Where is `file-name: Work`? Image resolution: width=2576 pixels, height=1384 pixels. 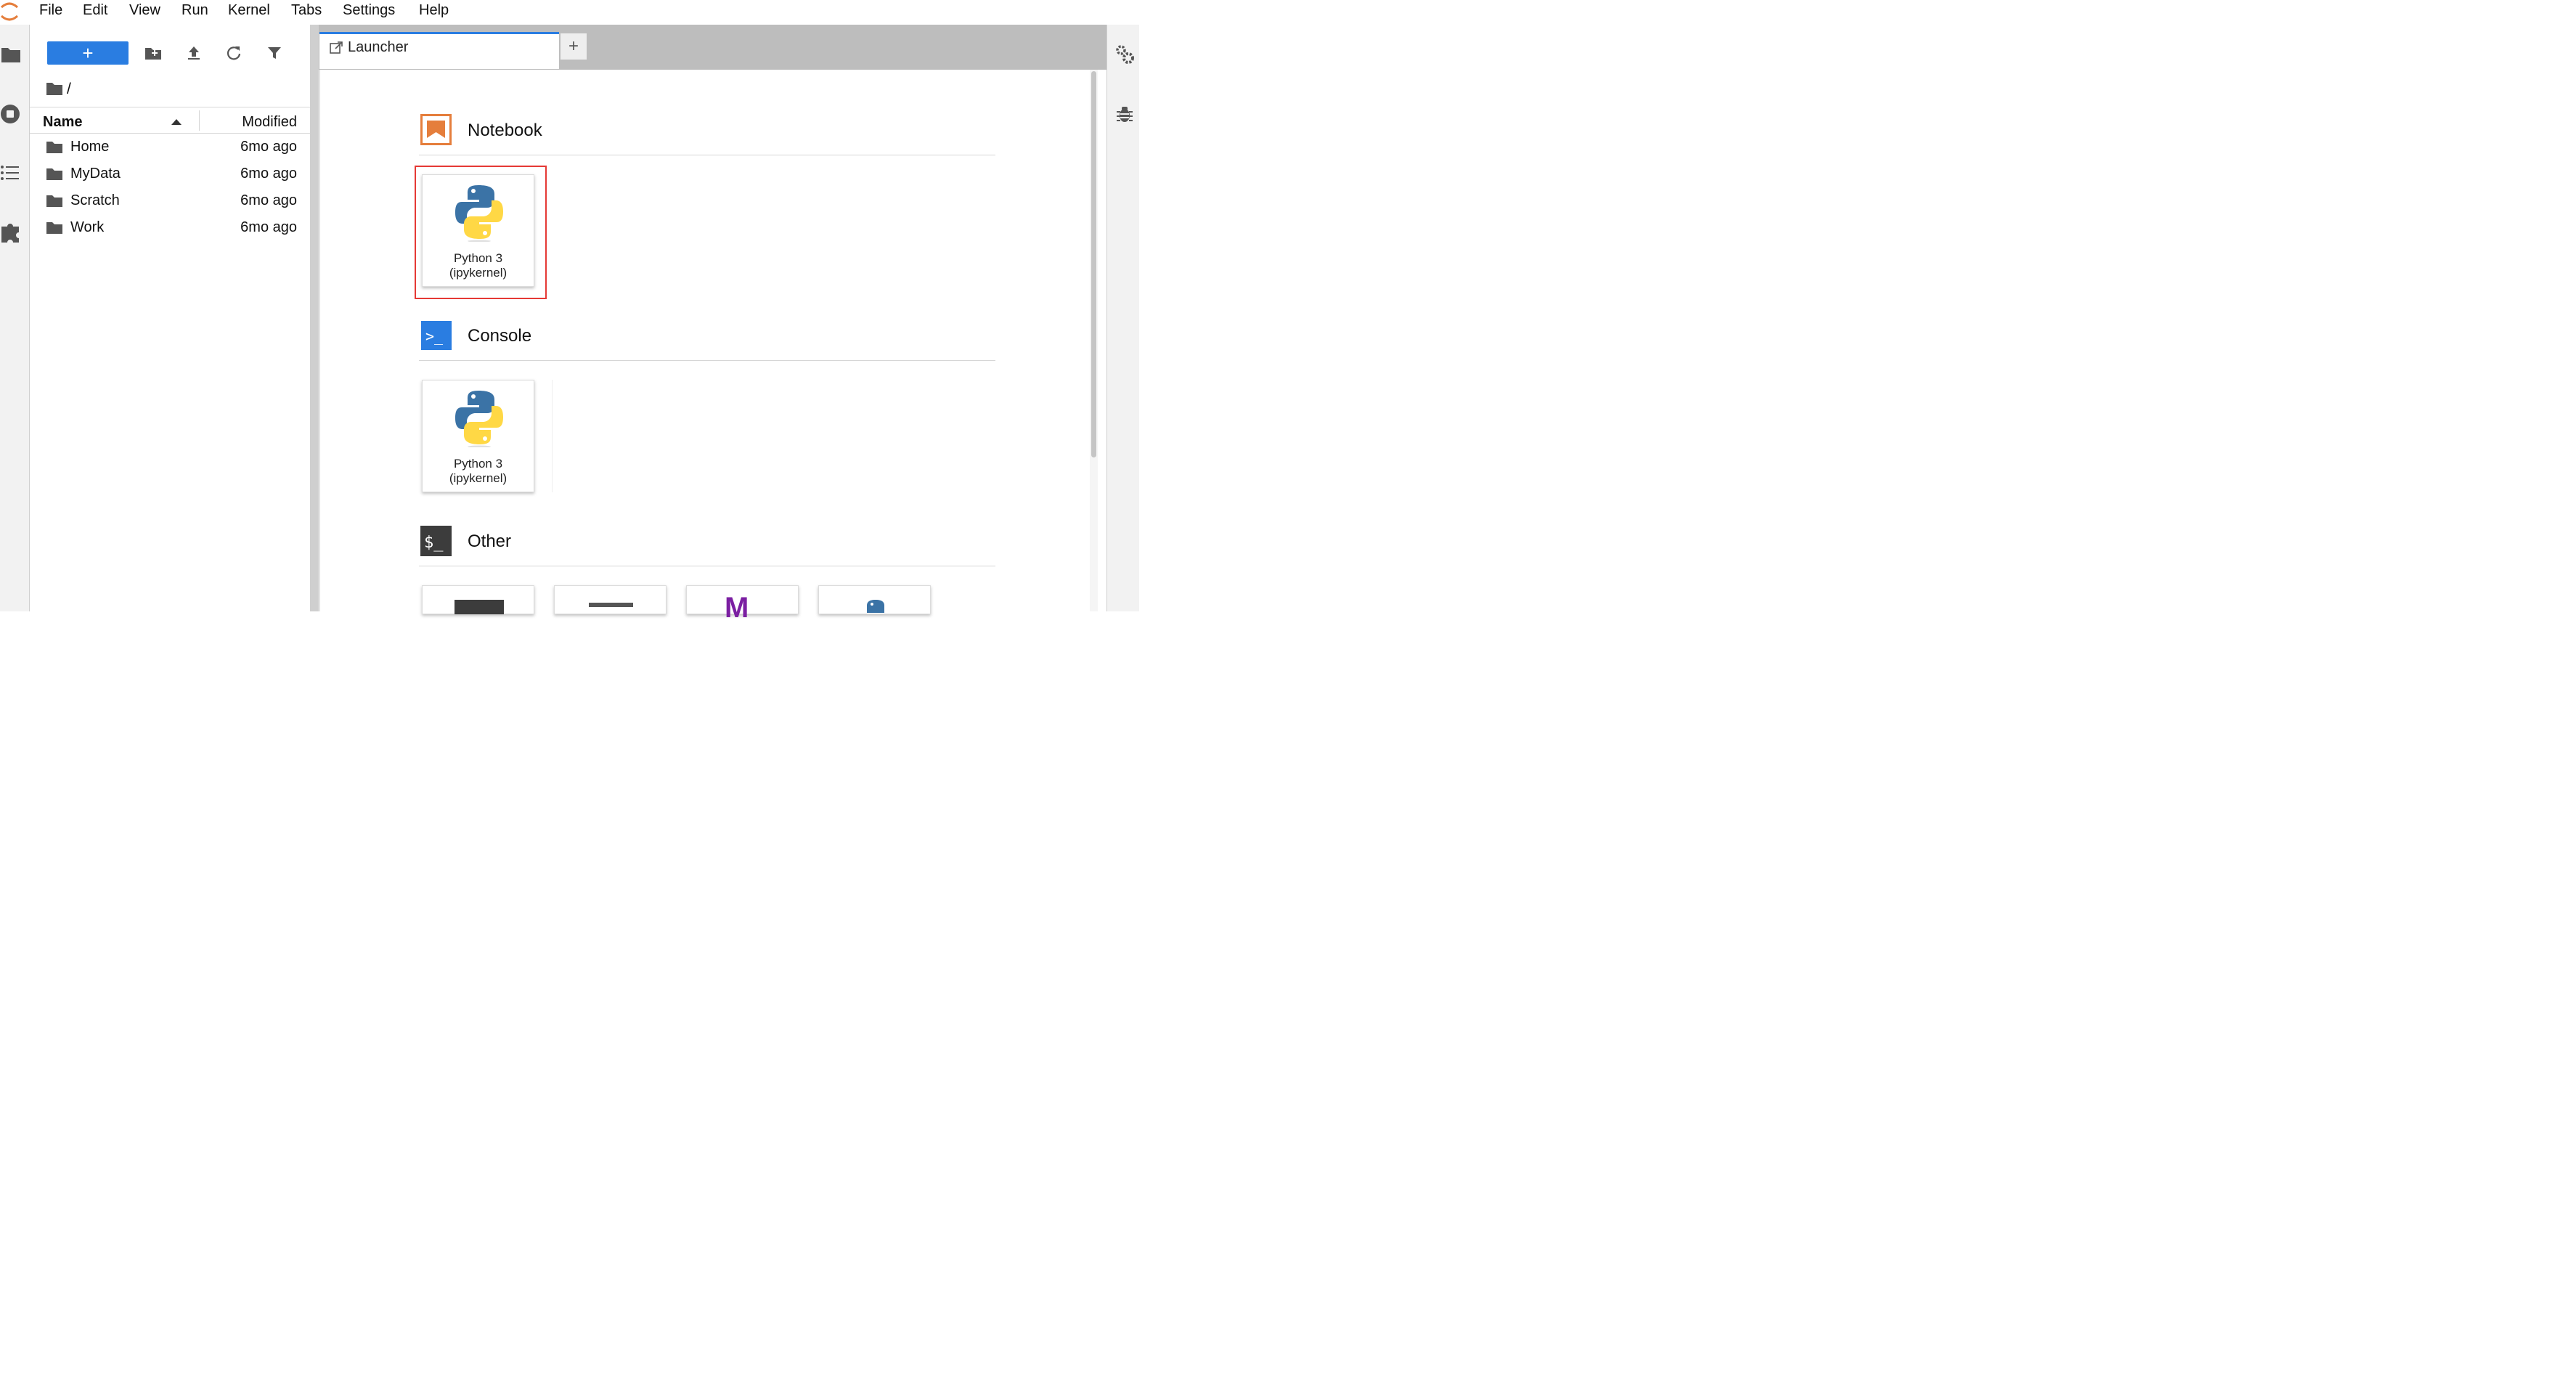 file-name: Work is located at coordinates (87, 227).